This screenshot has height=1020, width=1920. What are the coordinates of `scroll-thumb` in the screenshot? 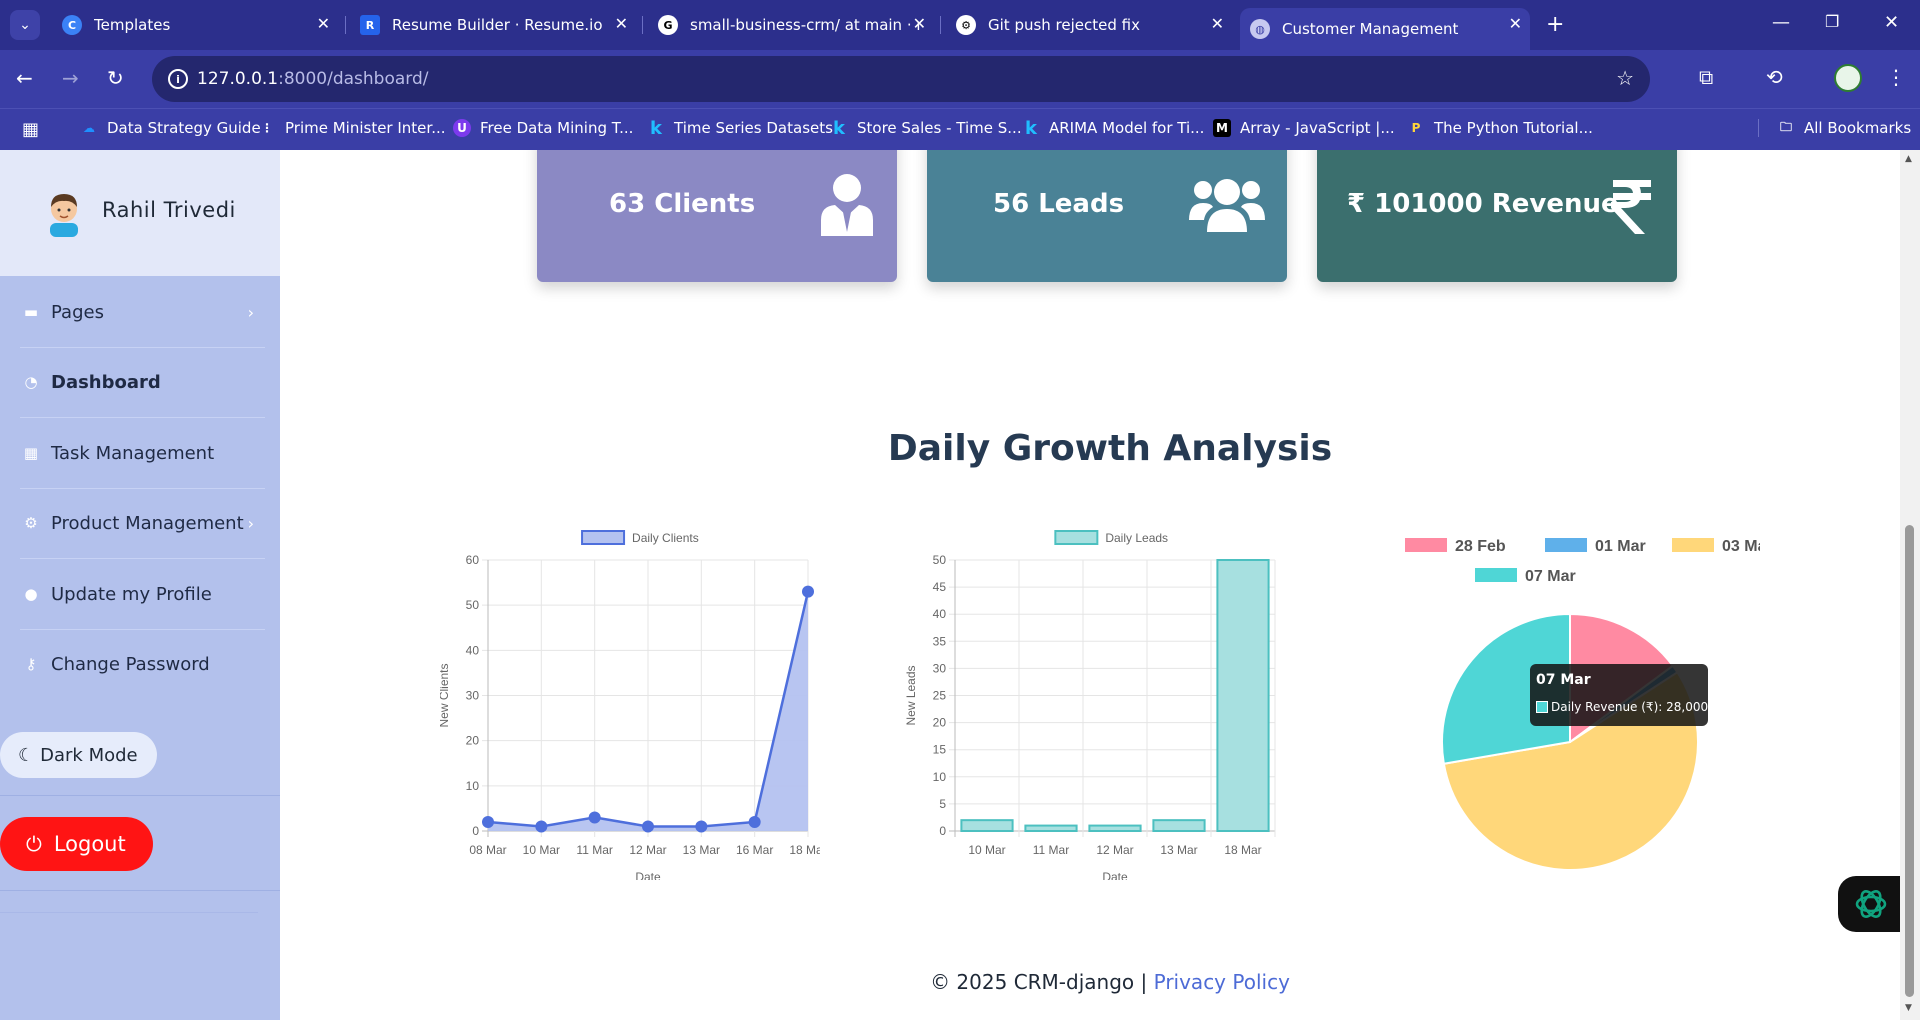 It's located at (1909, 761).